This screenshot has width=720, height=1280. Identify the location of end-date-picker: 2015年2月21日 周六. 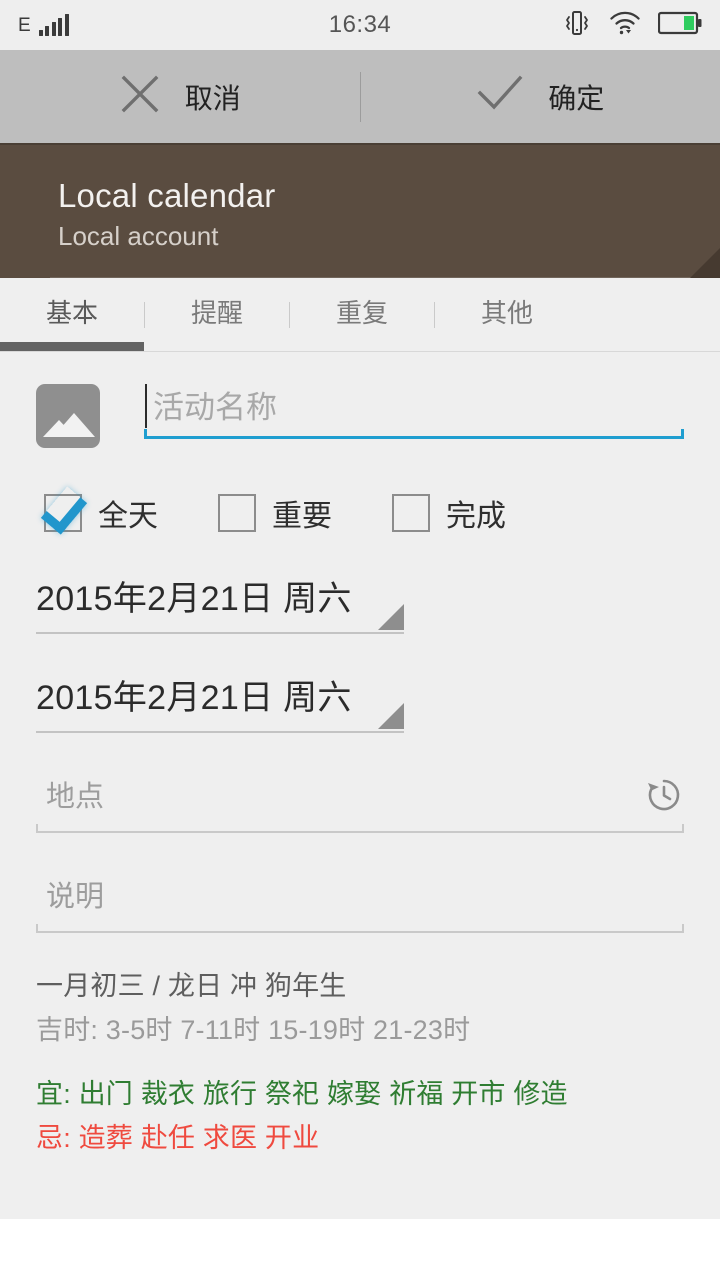
(220, 703).